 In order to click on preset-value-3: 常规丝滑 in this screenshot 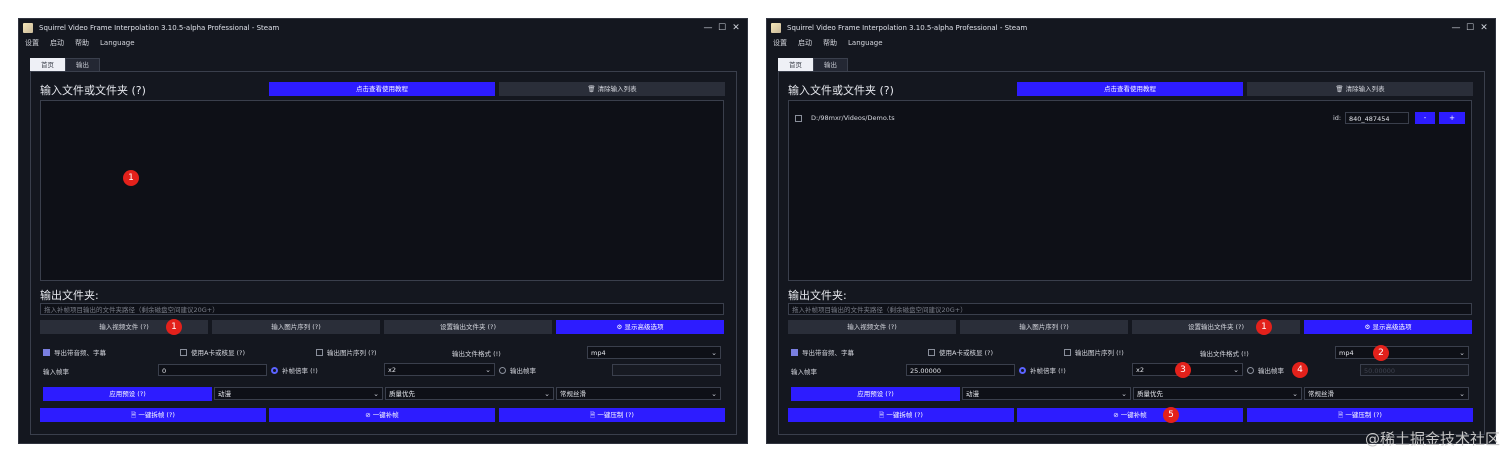, I will do `click(573, 394)`.